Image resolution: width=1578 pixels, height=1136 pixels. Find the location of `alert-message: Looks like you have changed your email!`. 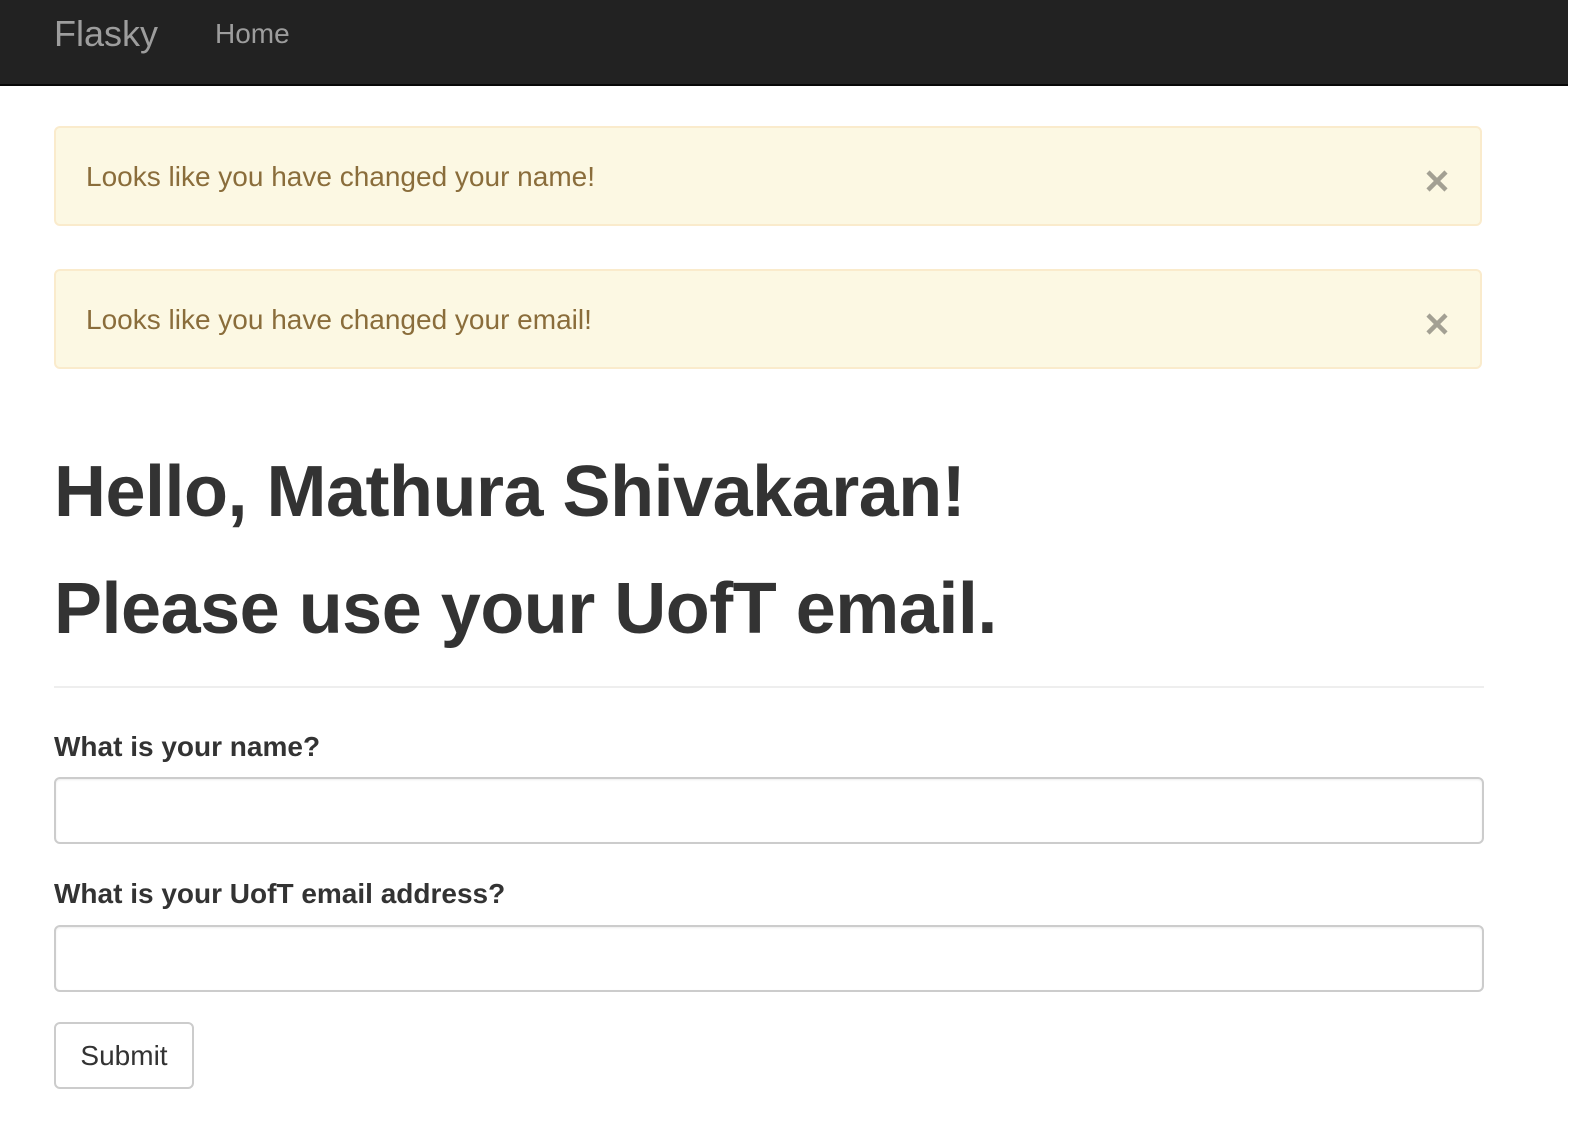

alert-message: Looks like you have changed your email! is located at coordinates (339, 319).